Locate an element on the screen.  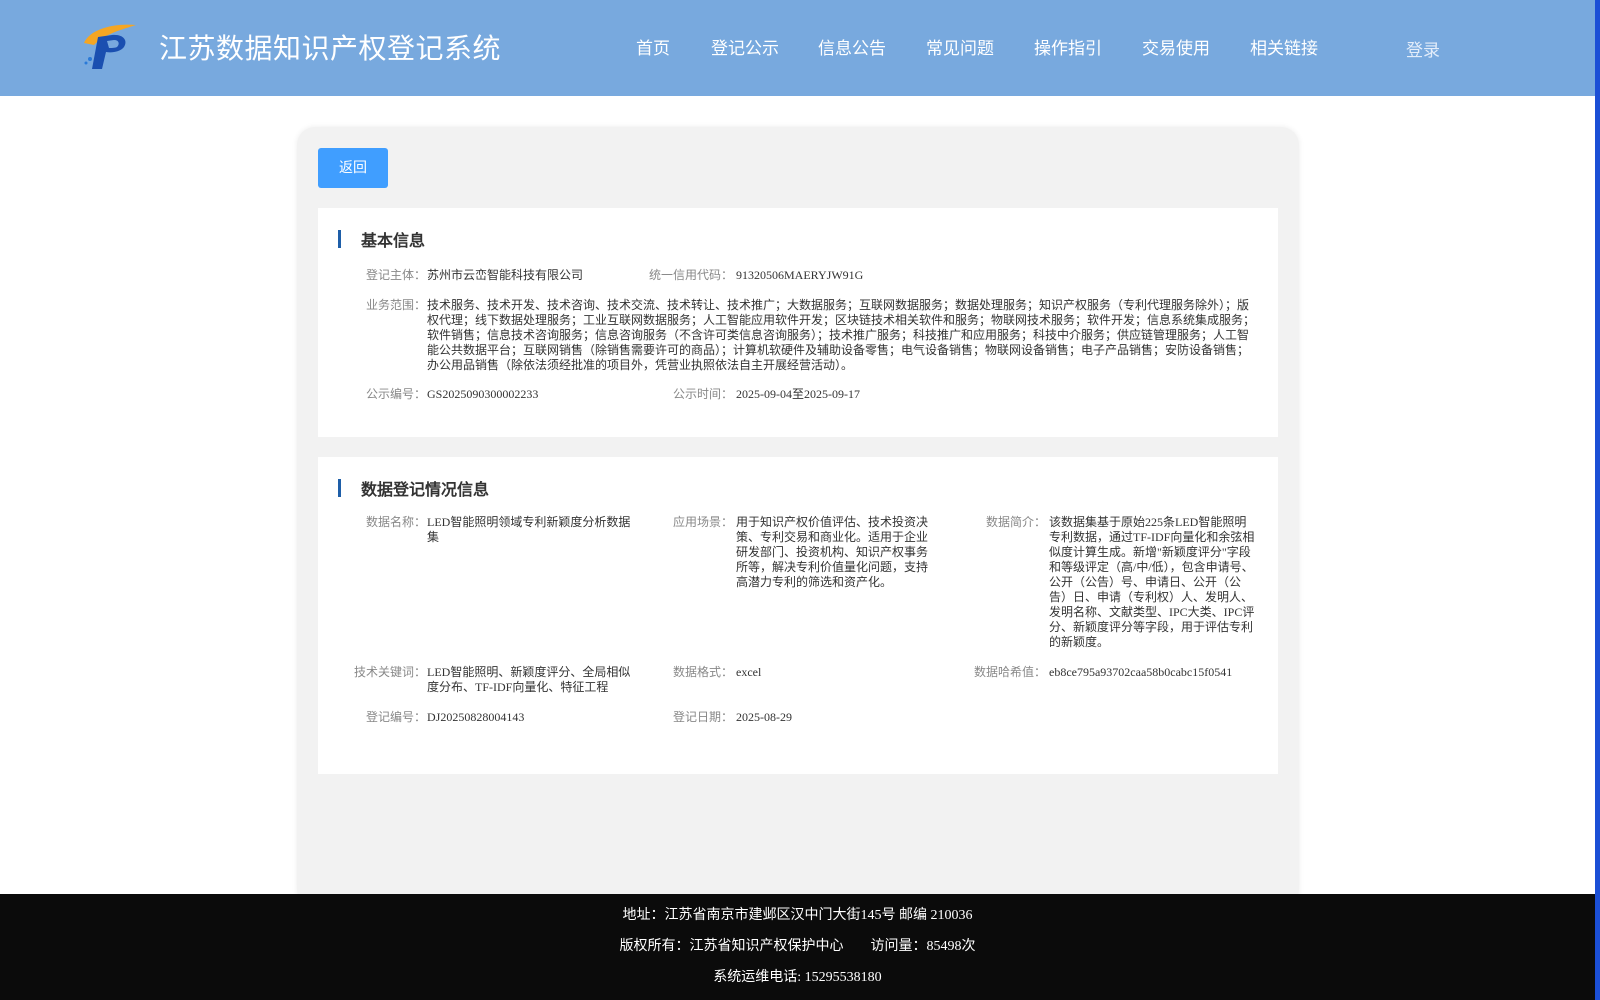
footer-copyright-line: 版权所有：江苏省知识产权保护中心 访问量：85498次 is located at coordinates (797, 945).